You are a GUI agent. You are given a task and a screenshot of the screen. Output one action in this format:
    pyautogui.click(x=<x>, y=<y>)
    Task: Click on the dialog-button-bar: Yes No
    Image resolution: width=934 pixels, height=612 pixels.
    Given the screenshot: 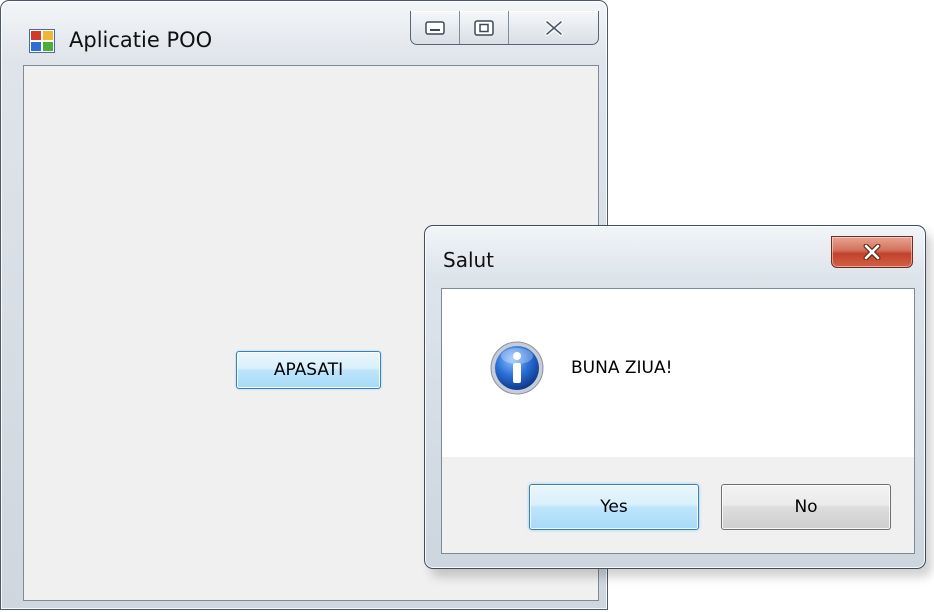 What is the action you would take?
    pyautogui.click(x=678, y=505)
    